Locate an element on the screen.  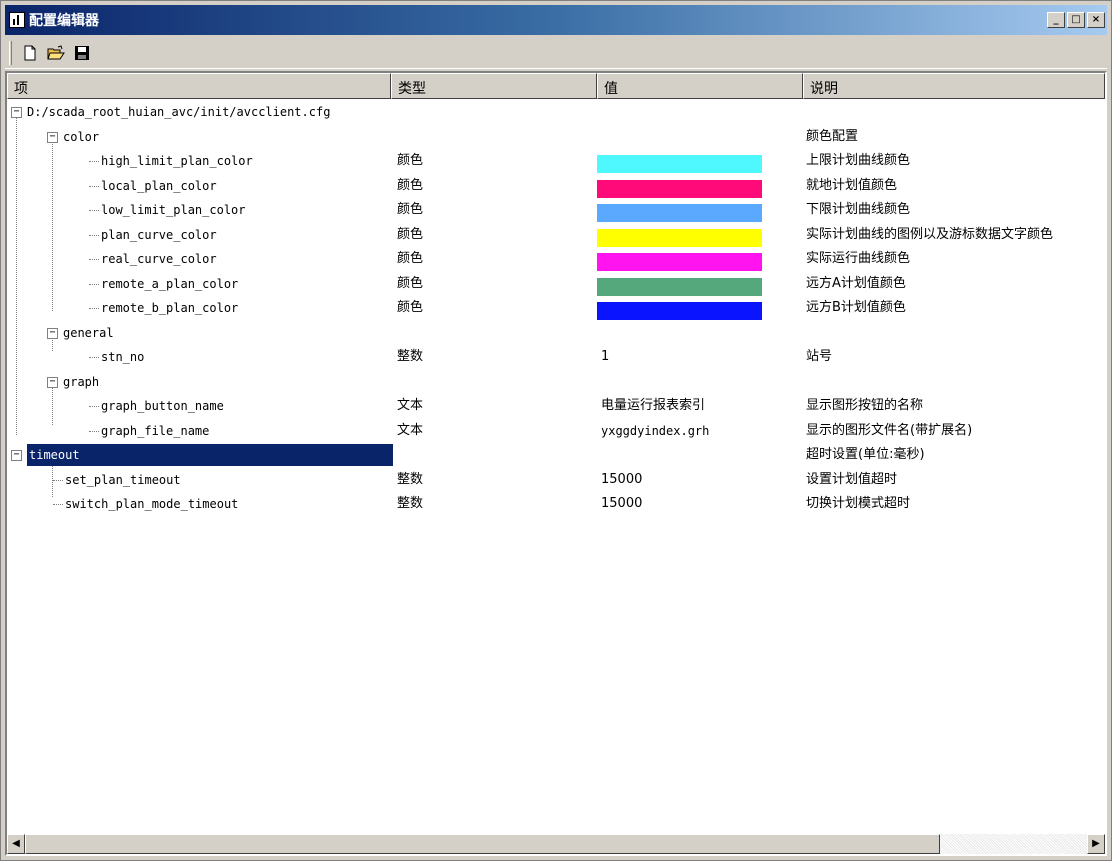
scroll-left-button: ◀ is located at coordinates (16, 844).